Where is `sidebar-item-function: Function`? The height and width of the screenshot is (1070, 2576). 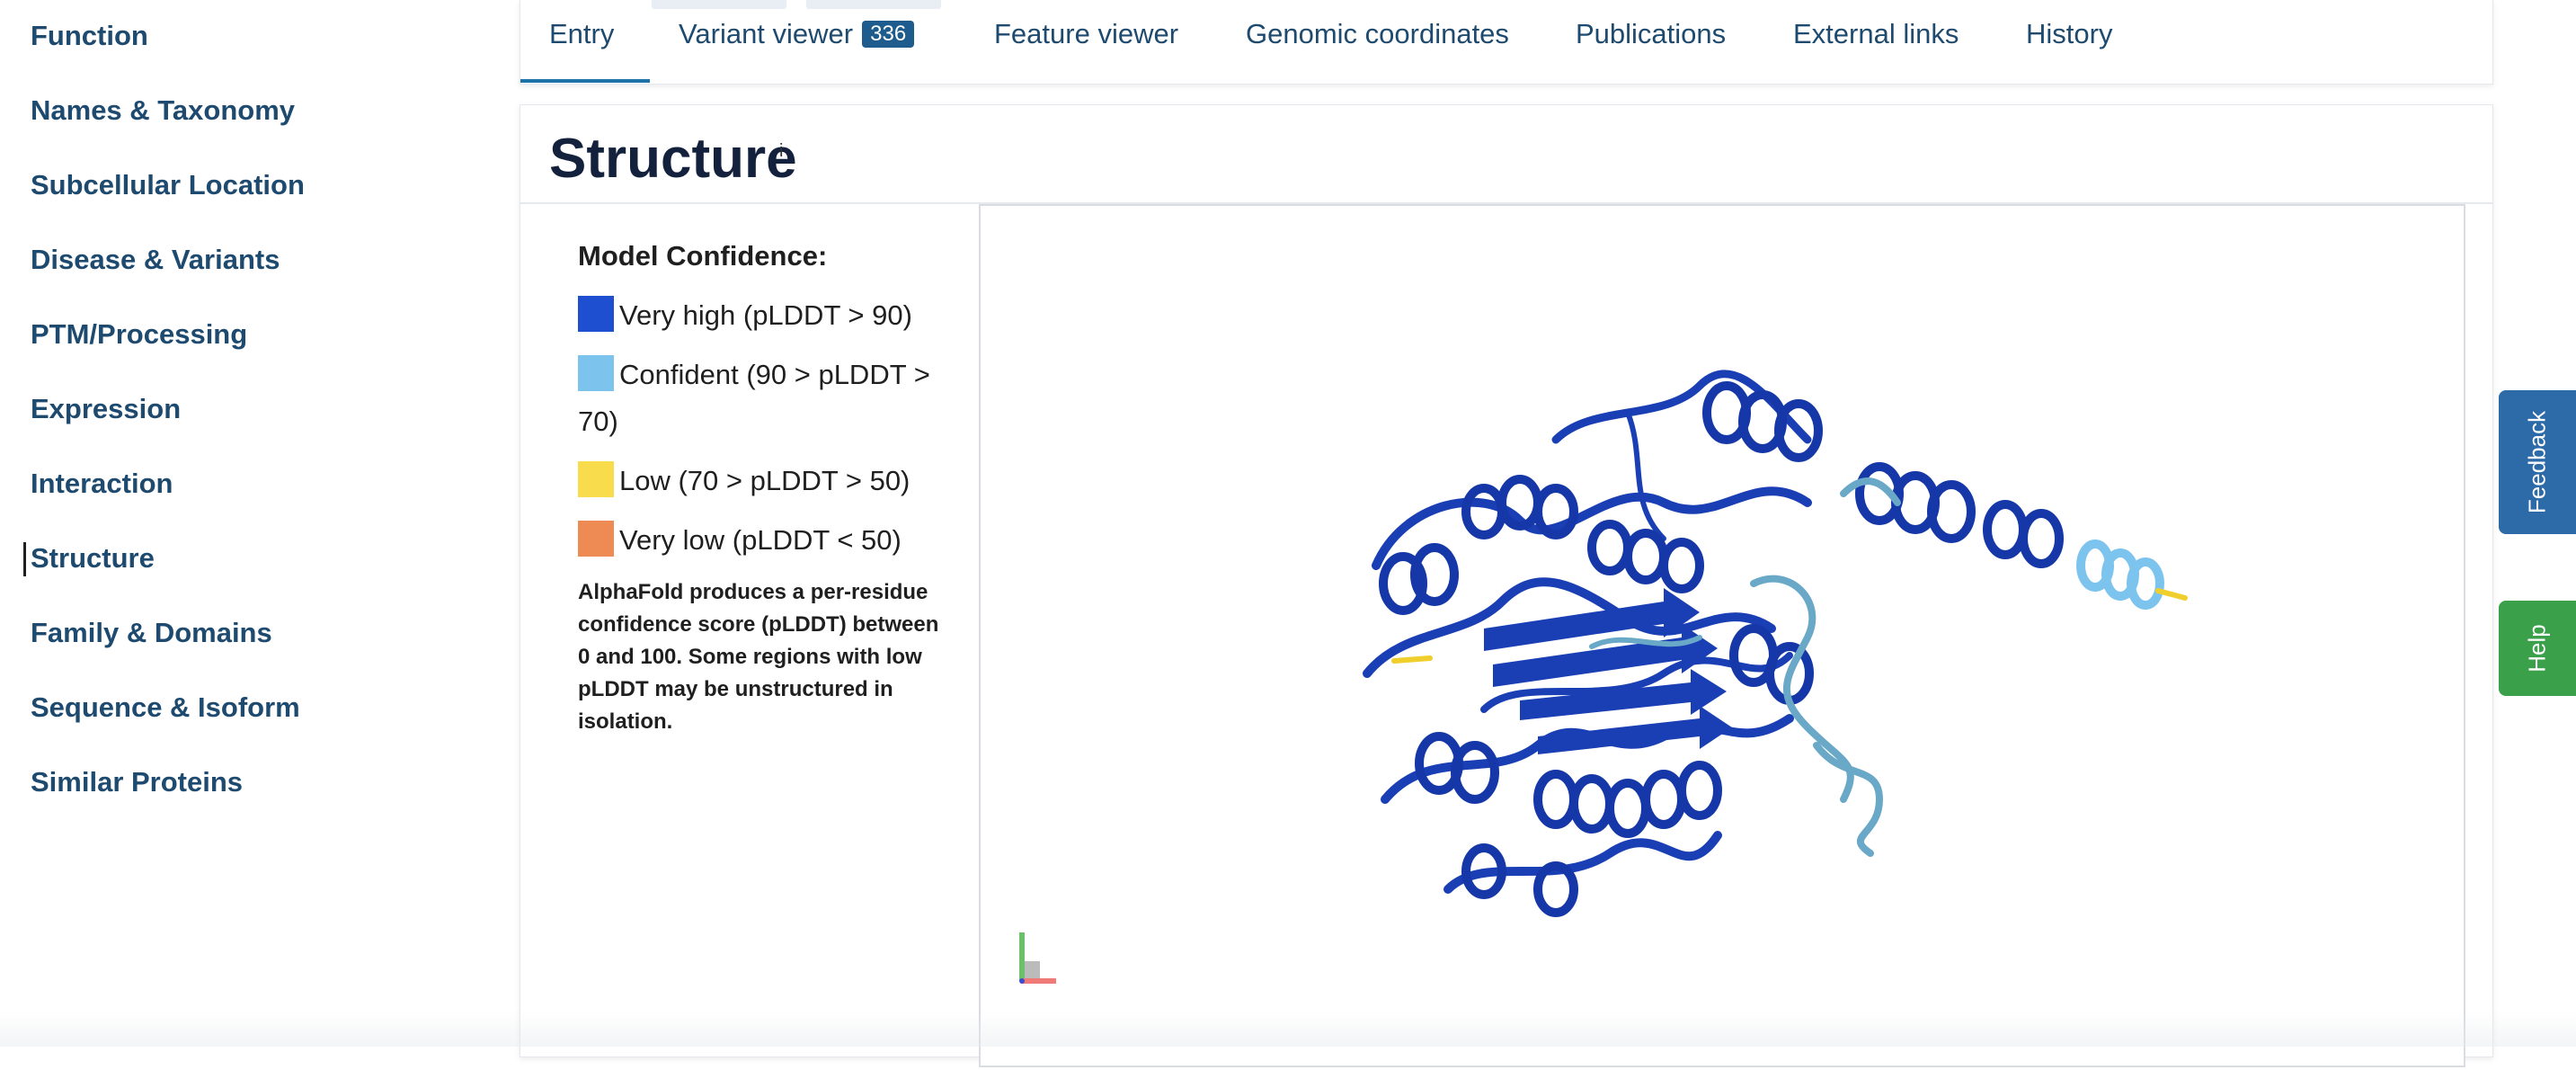
sidebar-item-function: Function is located at coordinates (89, 36).